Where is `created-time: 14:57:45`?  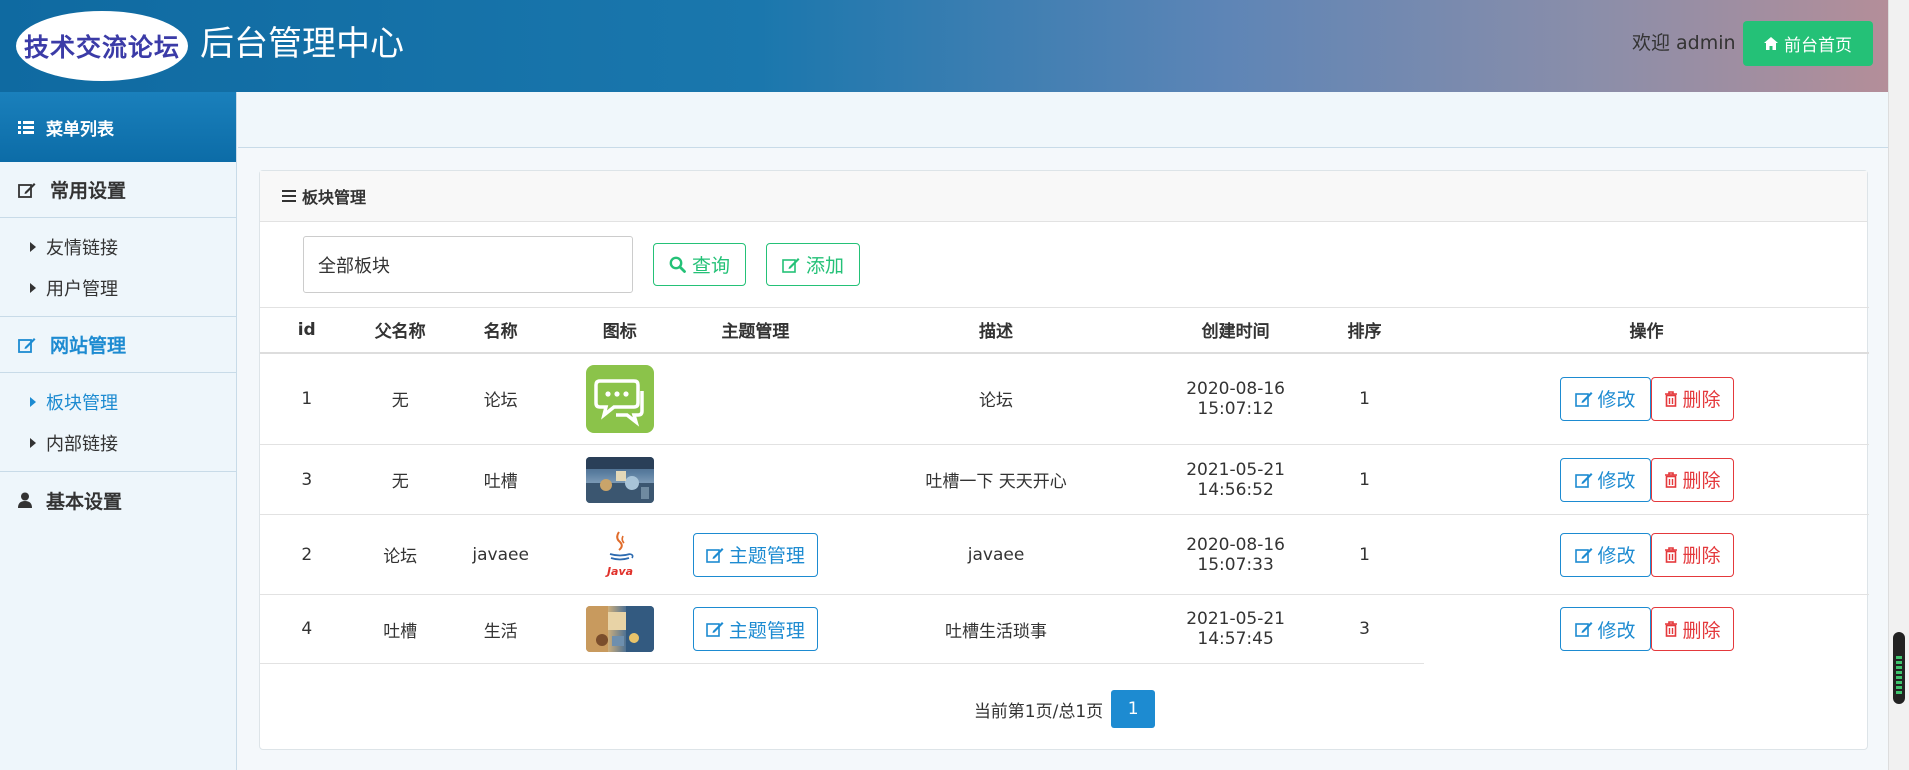 created-time: 14:57:45 is located at coordinates (1235, 639).